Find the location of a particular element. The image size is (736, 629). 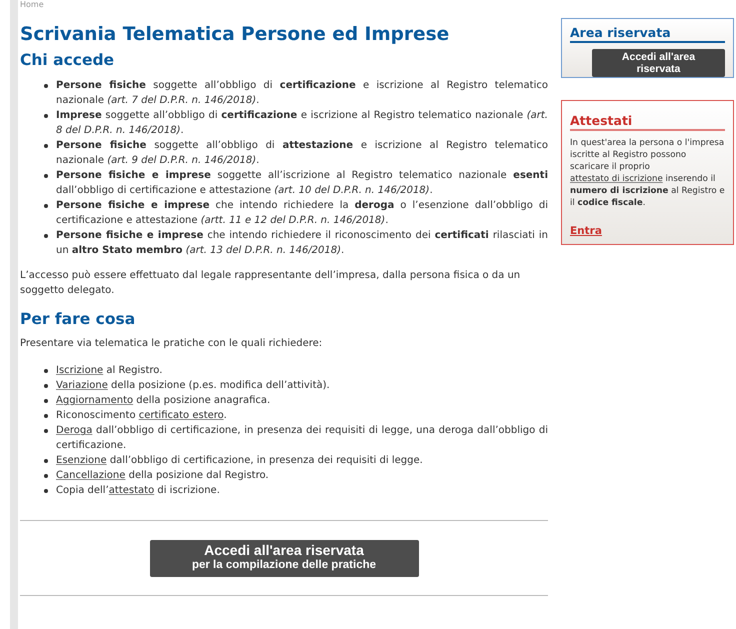

enter-link: Entra is located at coordinates (586, 231).